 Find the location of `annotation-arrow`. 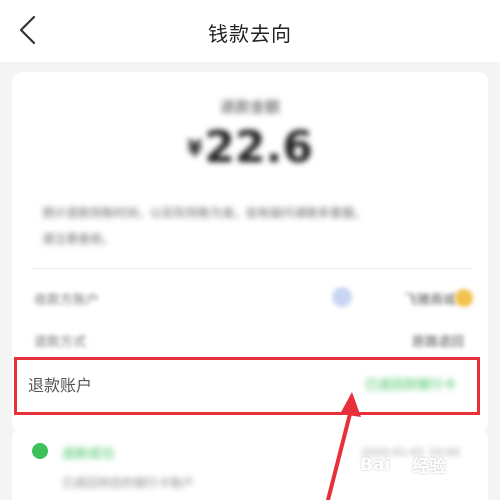

annotation-arrow is located at coordinates (343, 446).